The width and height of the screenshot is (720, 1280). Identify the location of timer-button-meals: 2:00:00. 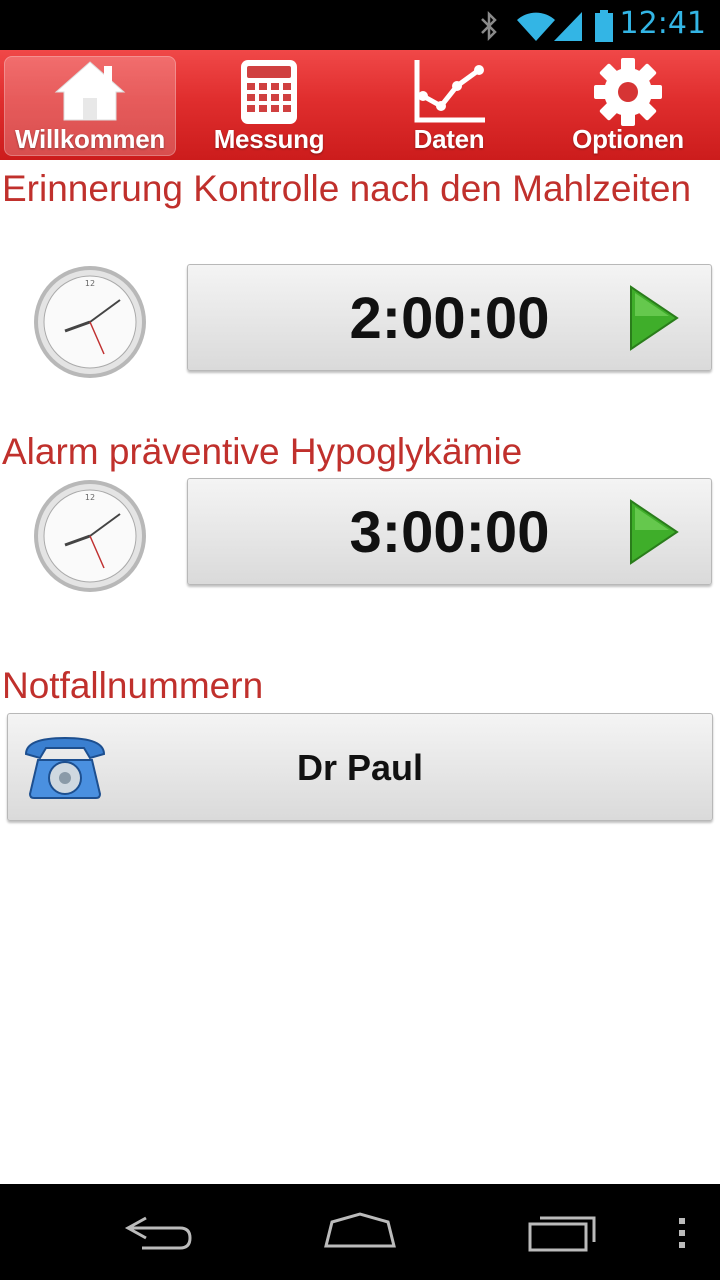
(449, 317).